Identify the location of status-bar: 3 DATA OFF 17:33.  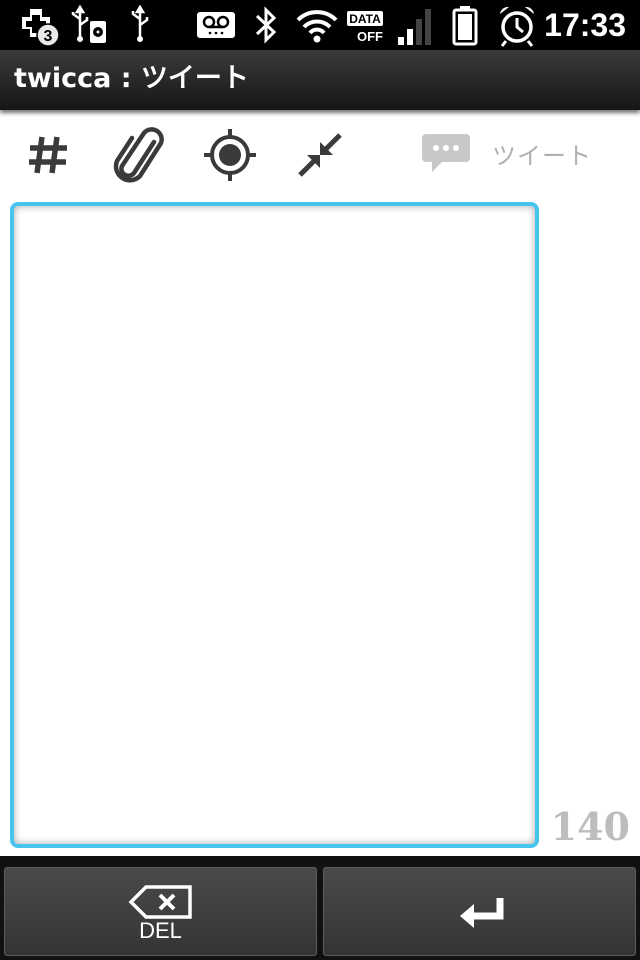
(320, 25).